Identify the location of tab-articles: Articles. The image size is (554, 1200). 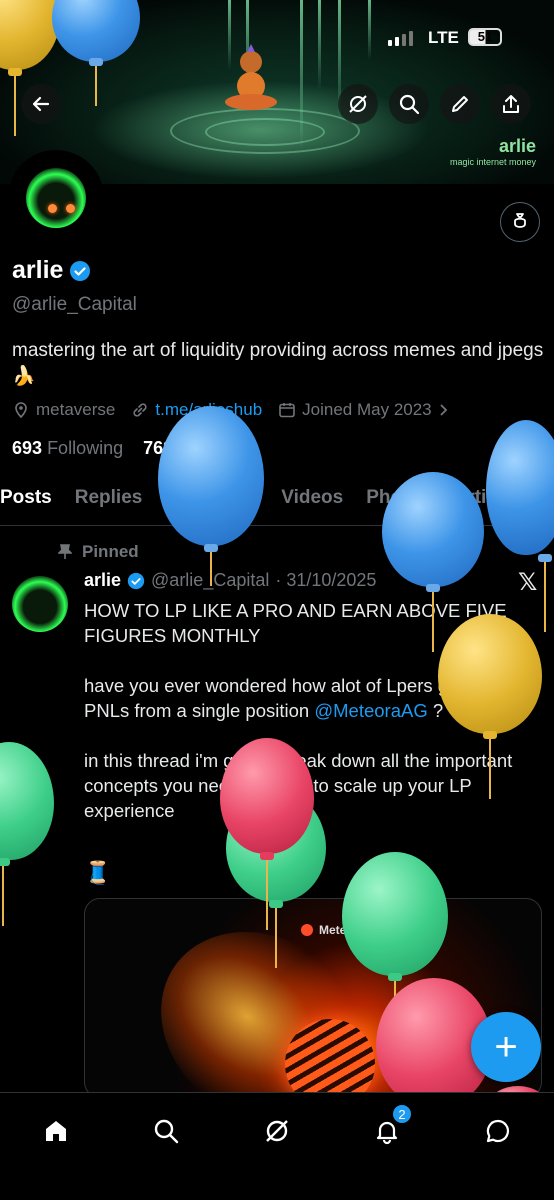
(489, 501).